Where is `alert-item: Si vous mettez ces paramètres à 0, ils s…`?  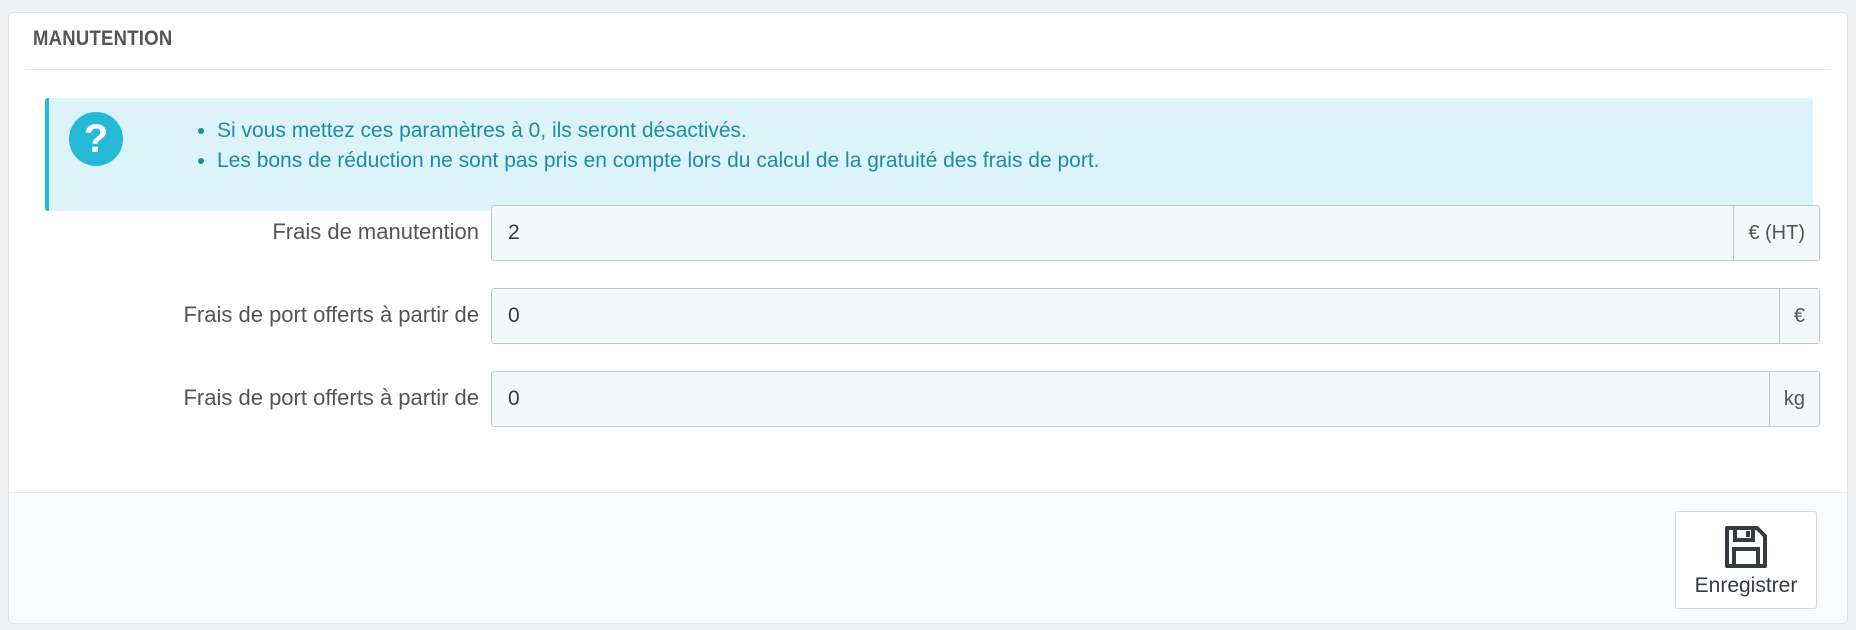
alert-item: Si vous mettez ces paramètres à 0, ils s… is located at coordinates (658, 131).